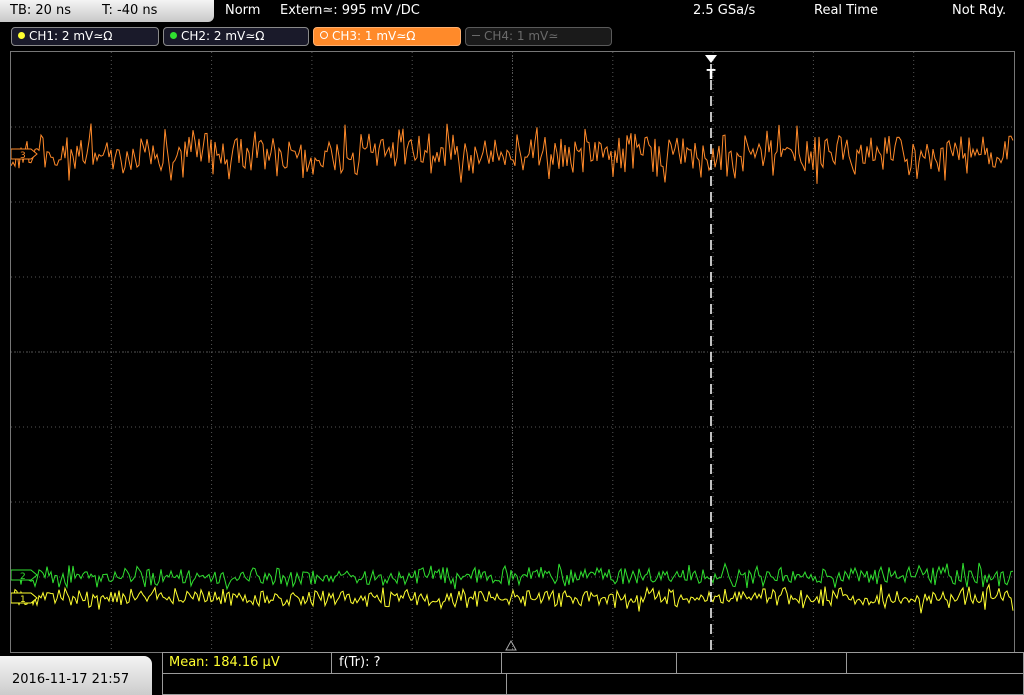 This screenshot has width=1024, height=695. I want to click on trigger-marker-icon, so click(711, 59).